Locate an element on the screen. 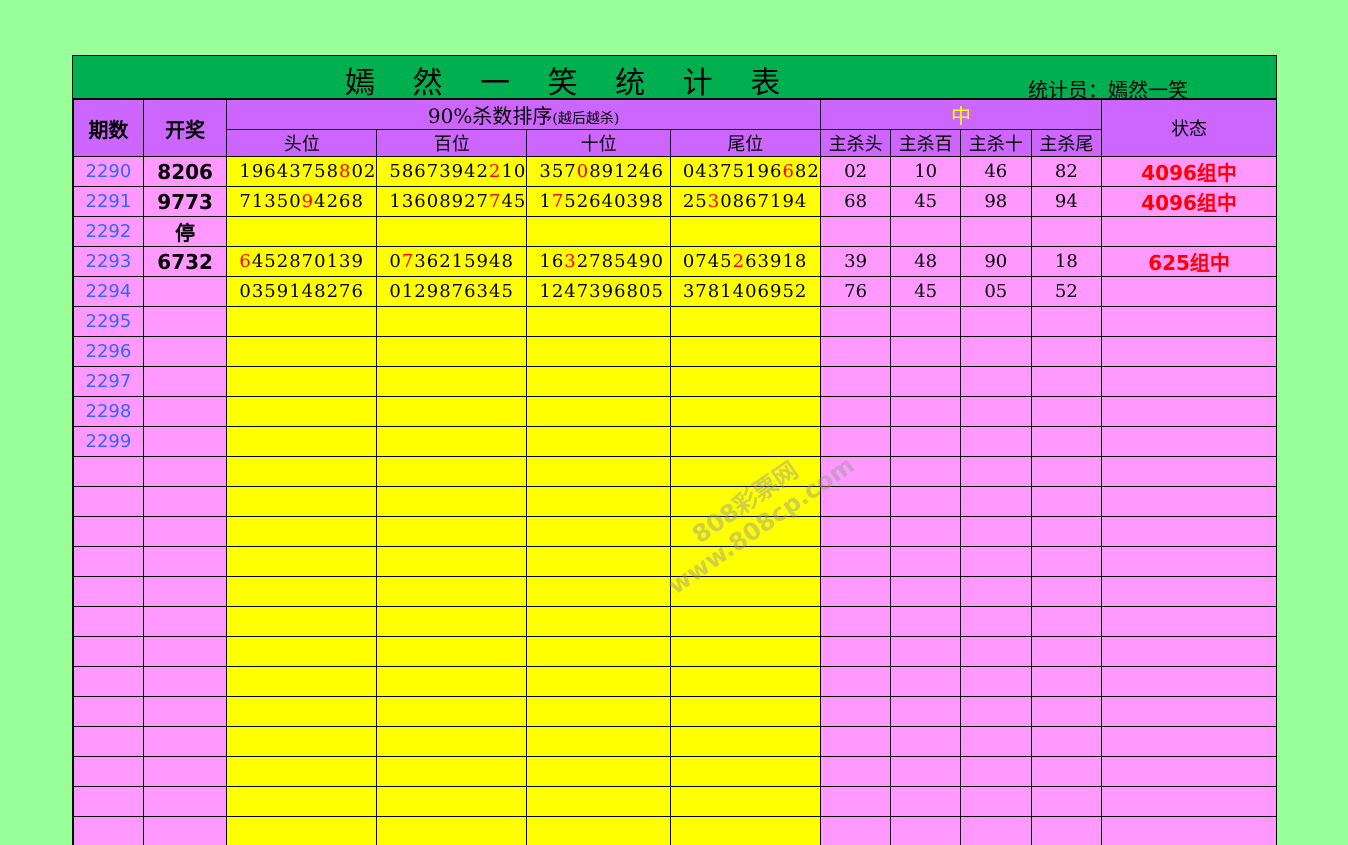 The width and height of the screenshot is (1348, 845). pos-tail-cell: 0745263918 is located at coordinates (745, 262).